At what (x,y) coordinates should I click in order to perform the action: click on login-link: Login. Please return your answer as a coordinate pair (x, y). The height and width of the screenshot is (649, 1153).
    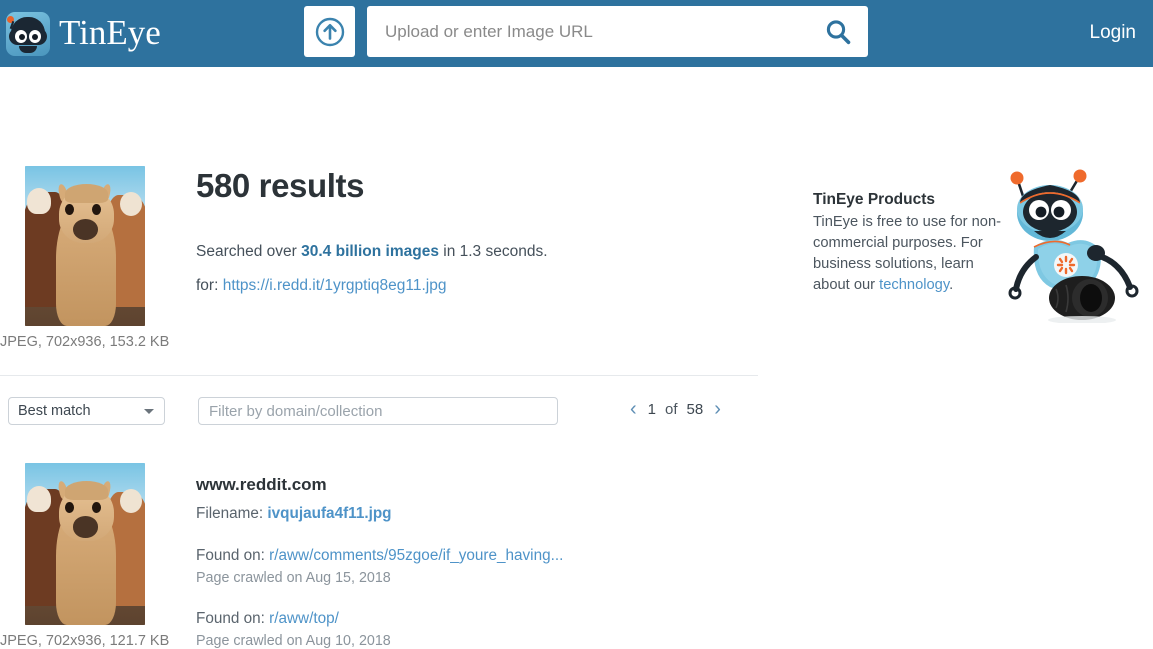
    Looking at the image, I should click on (1113, 33).